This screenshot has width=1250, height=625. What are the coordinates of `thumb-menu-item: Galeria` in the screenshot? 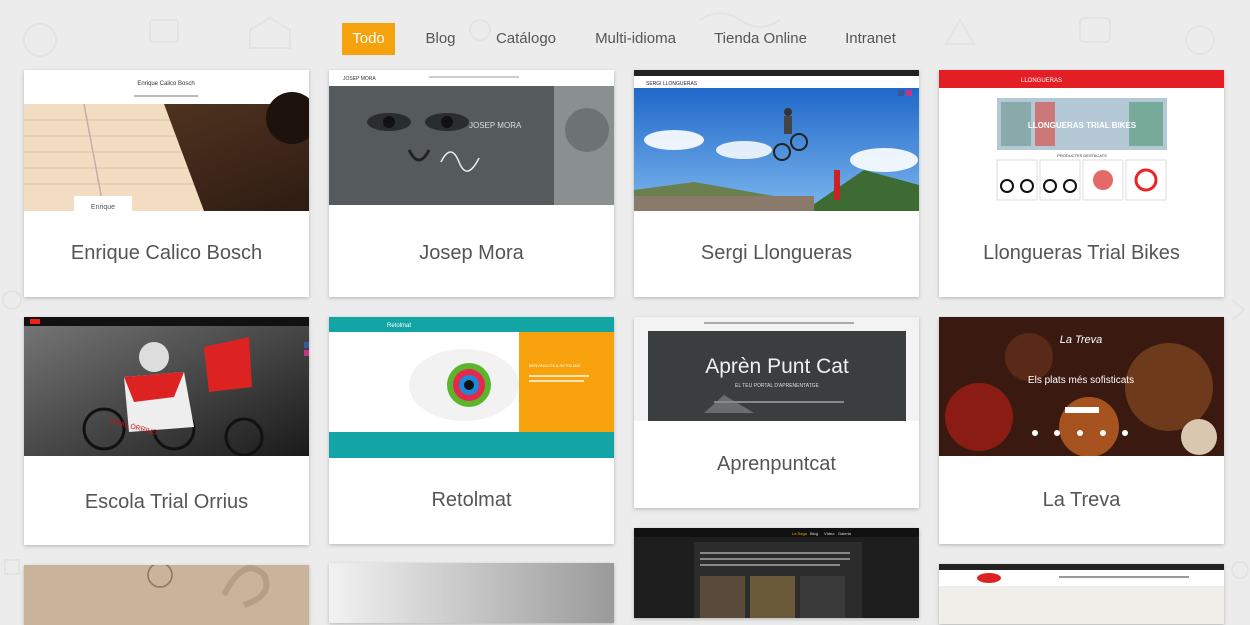 It's located at (845, 533).